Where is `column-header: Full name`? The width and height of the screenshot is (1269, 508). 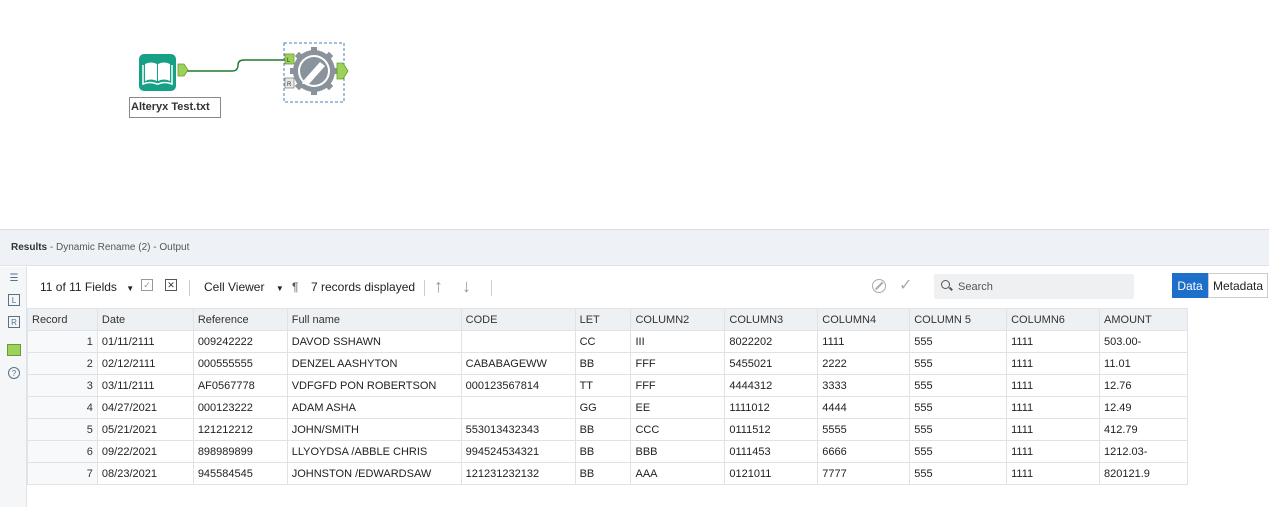 column-header: Full name is located at coordinates (374, 319).